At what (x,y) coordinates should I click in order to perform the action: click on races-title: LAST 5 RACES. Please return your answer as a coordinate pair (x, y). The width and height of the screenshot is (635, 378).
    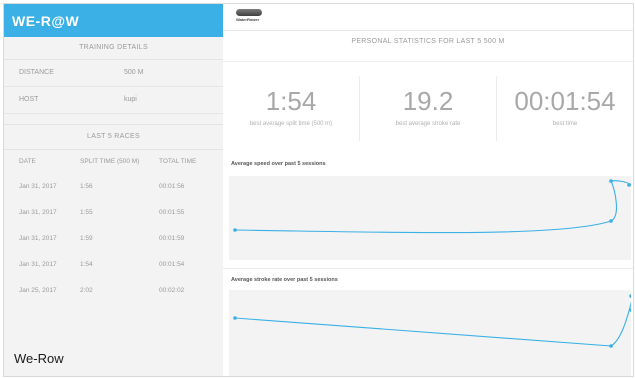
    Looking at the image, I should click on (113, 137).